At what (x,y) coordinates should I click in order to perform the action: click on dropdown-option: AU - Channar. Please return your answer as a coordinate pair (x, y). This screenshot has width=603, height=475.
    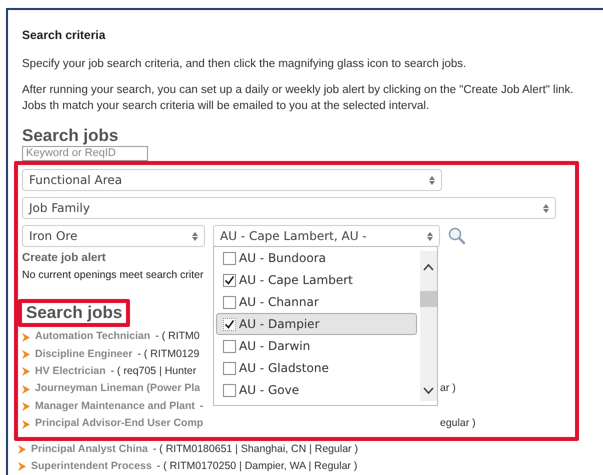
    Looking at the image, I should click on (316, 302).